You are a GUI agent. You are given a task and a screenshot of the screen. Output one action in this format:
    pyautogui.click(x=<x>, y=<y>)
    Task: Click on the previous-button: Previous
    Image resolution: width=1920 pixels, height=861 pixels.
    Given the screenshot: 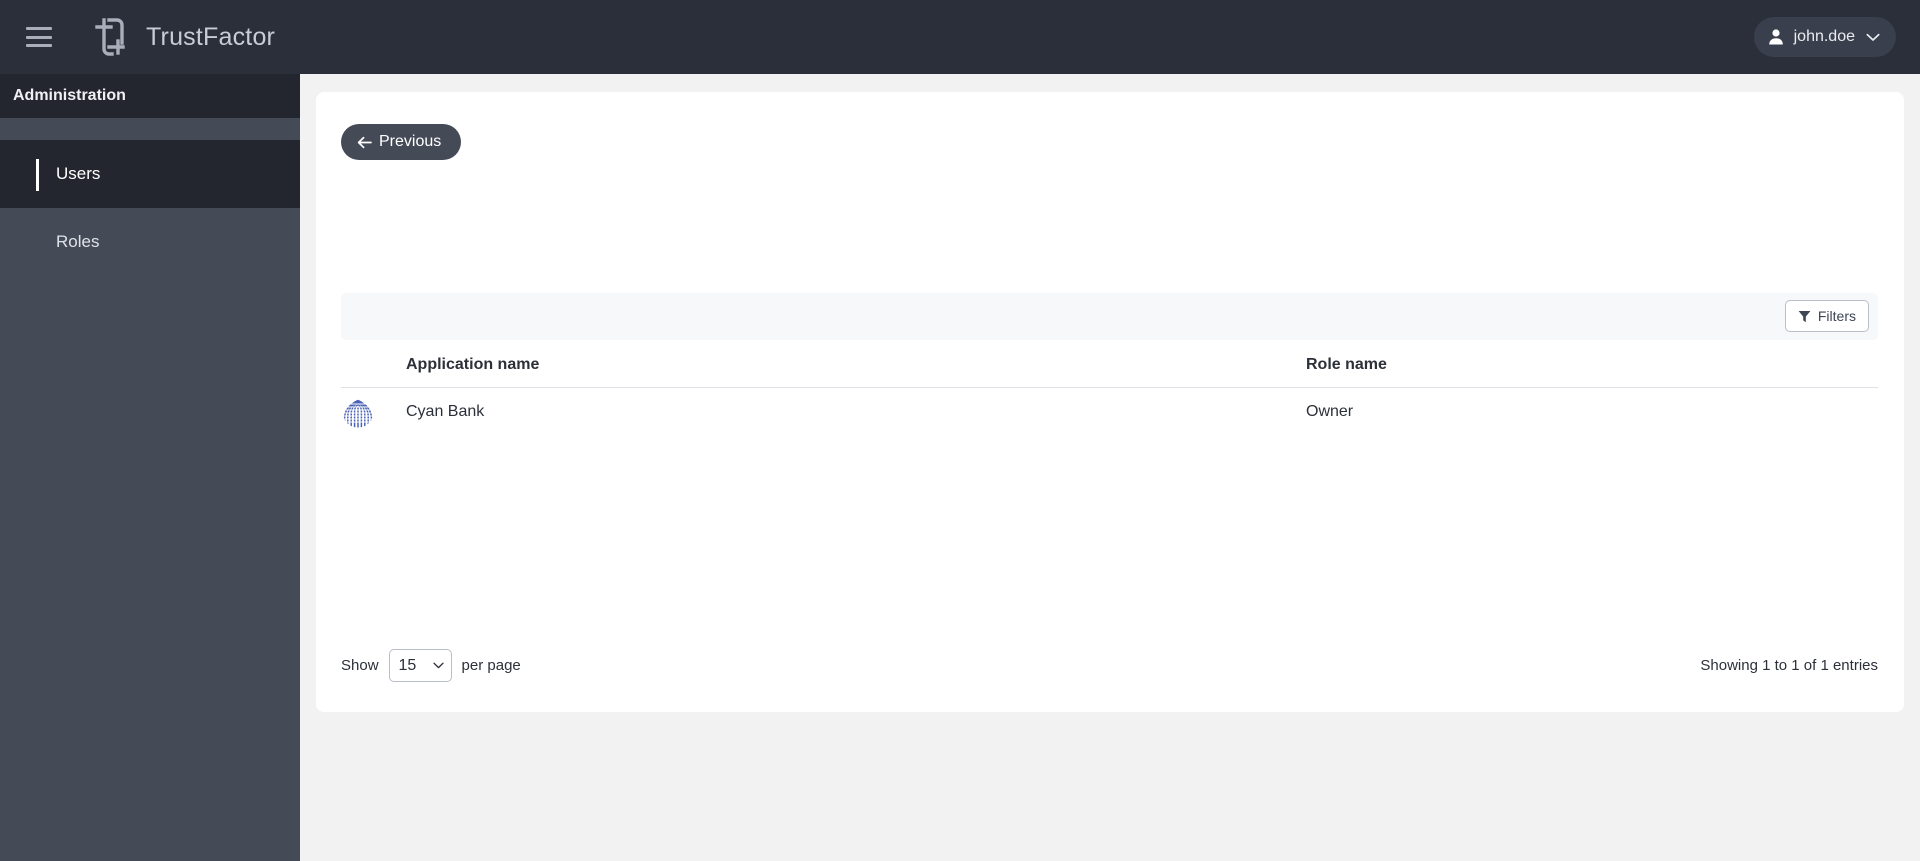 What is the action you would take?
    pyautogui.click(x=401, y=142)
    